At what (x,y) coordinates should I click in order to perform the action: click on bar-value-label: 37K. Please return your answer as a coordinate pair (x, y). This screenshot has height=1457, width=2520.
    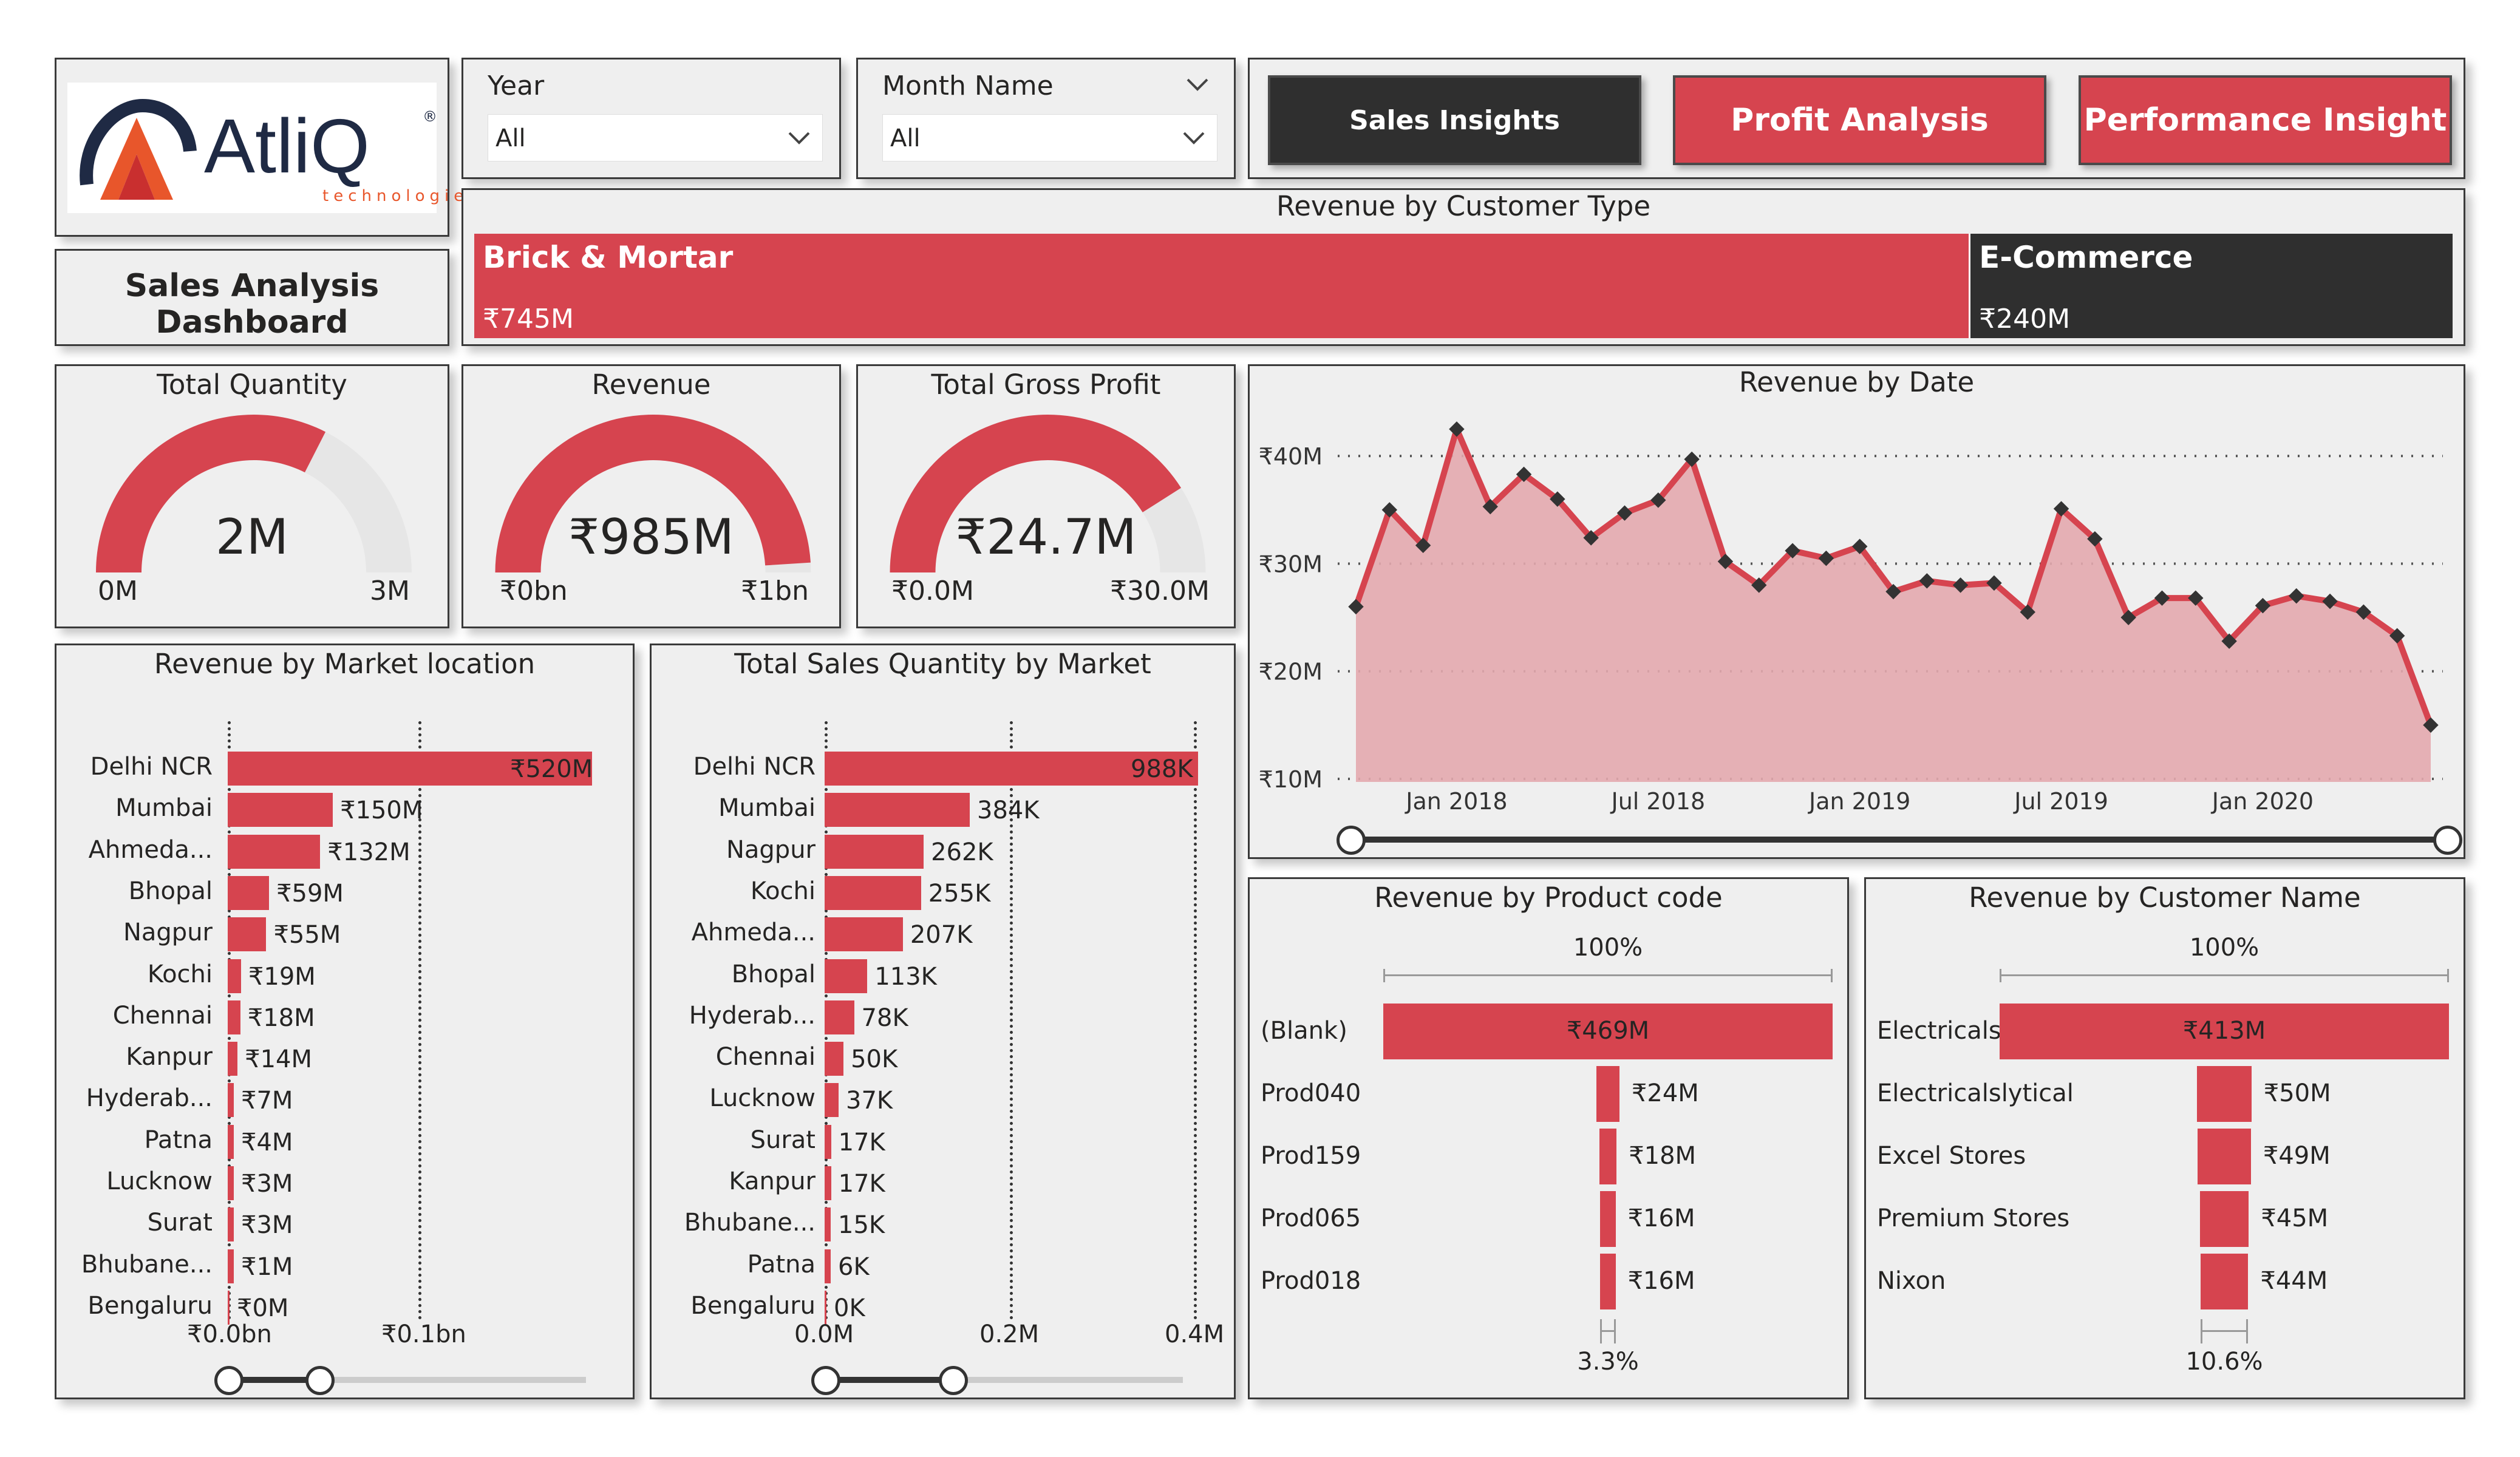
    Looking at the image, I should click on (869, 1101).